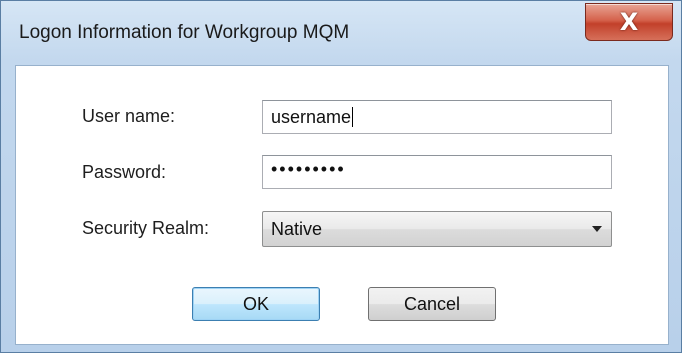 The width and height of the screenshot is (682, 353). What do you see at coordinates (311, 117) in the screenshot?
I see `username-value: username` at bounding box center [311, 117].